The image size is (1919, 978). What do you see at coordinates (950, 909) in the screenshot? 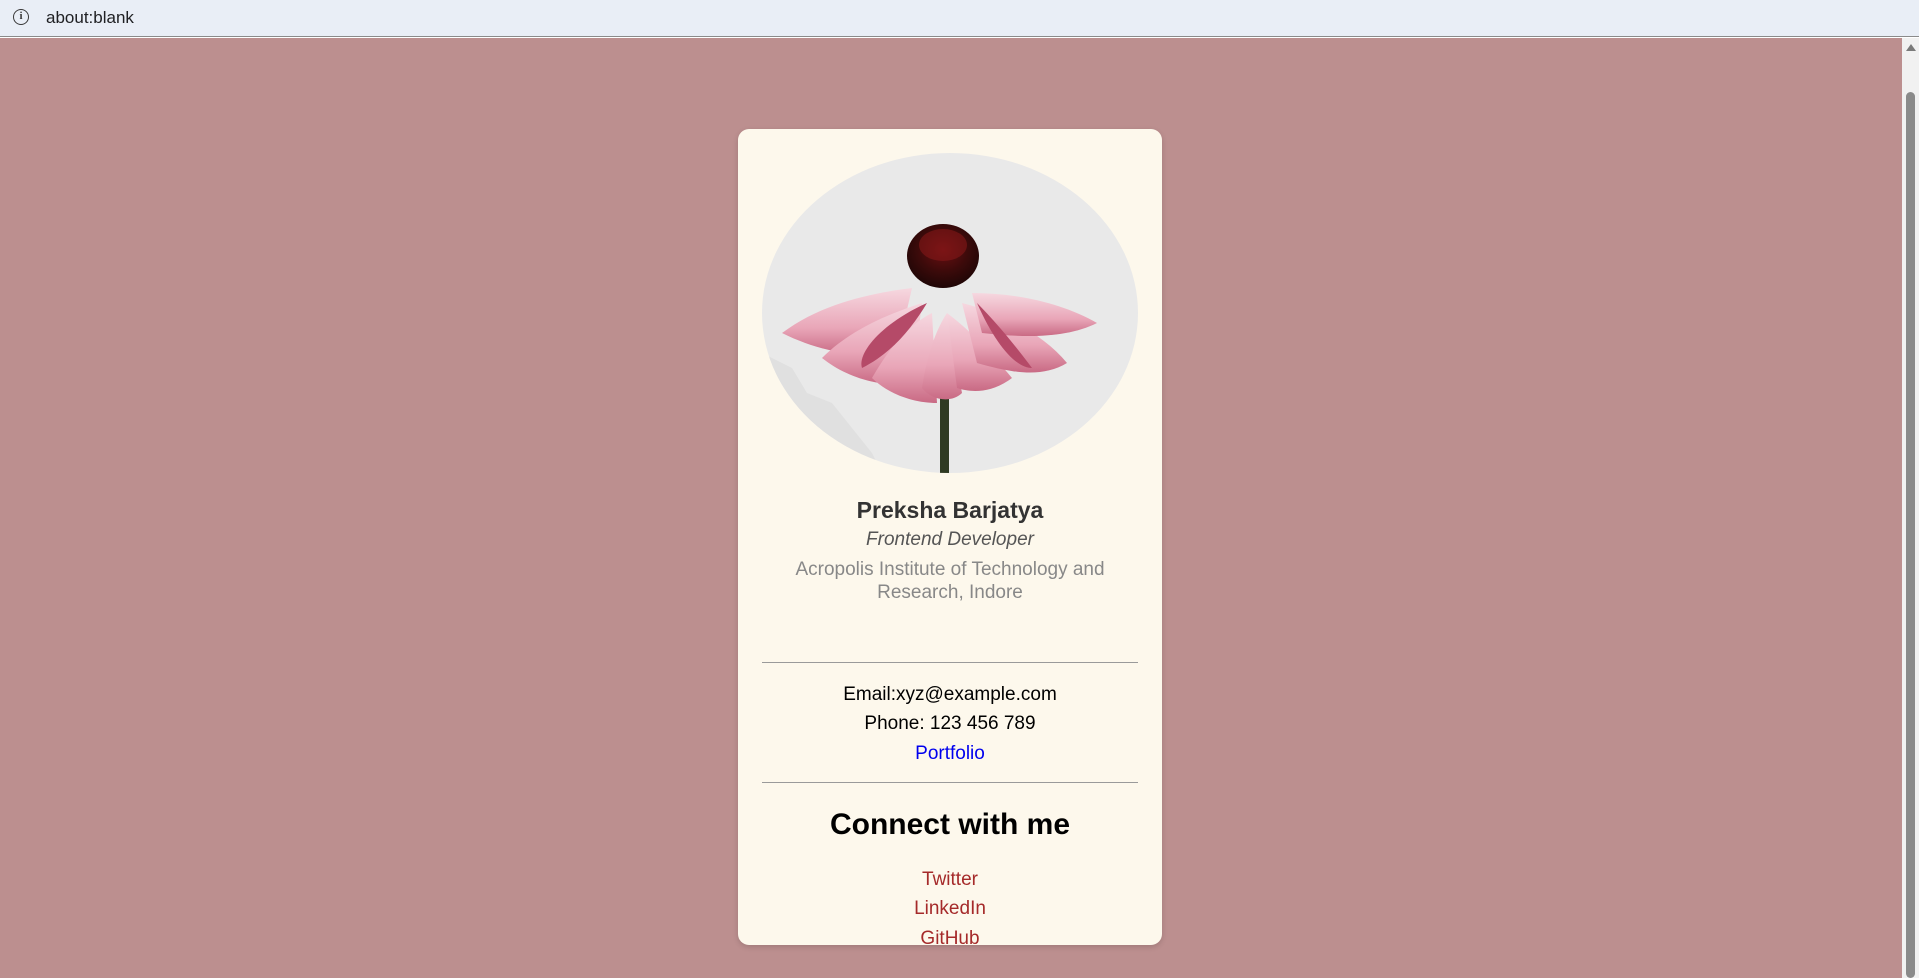
I see `linkedin-link: LinkedIn` at bounding box center [950, 909].